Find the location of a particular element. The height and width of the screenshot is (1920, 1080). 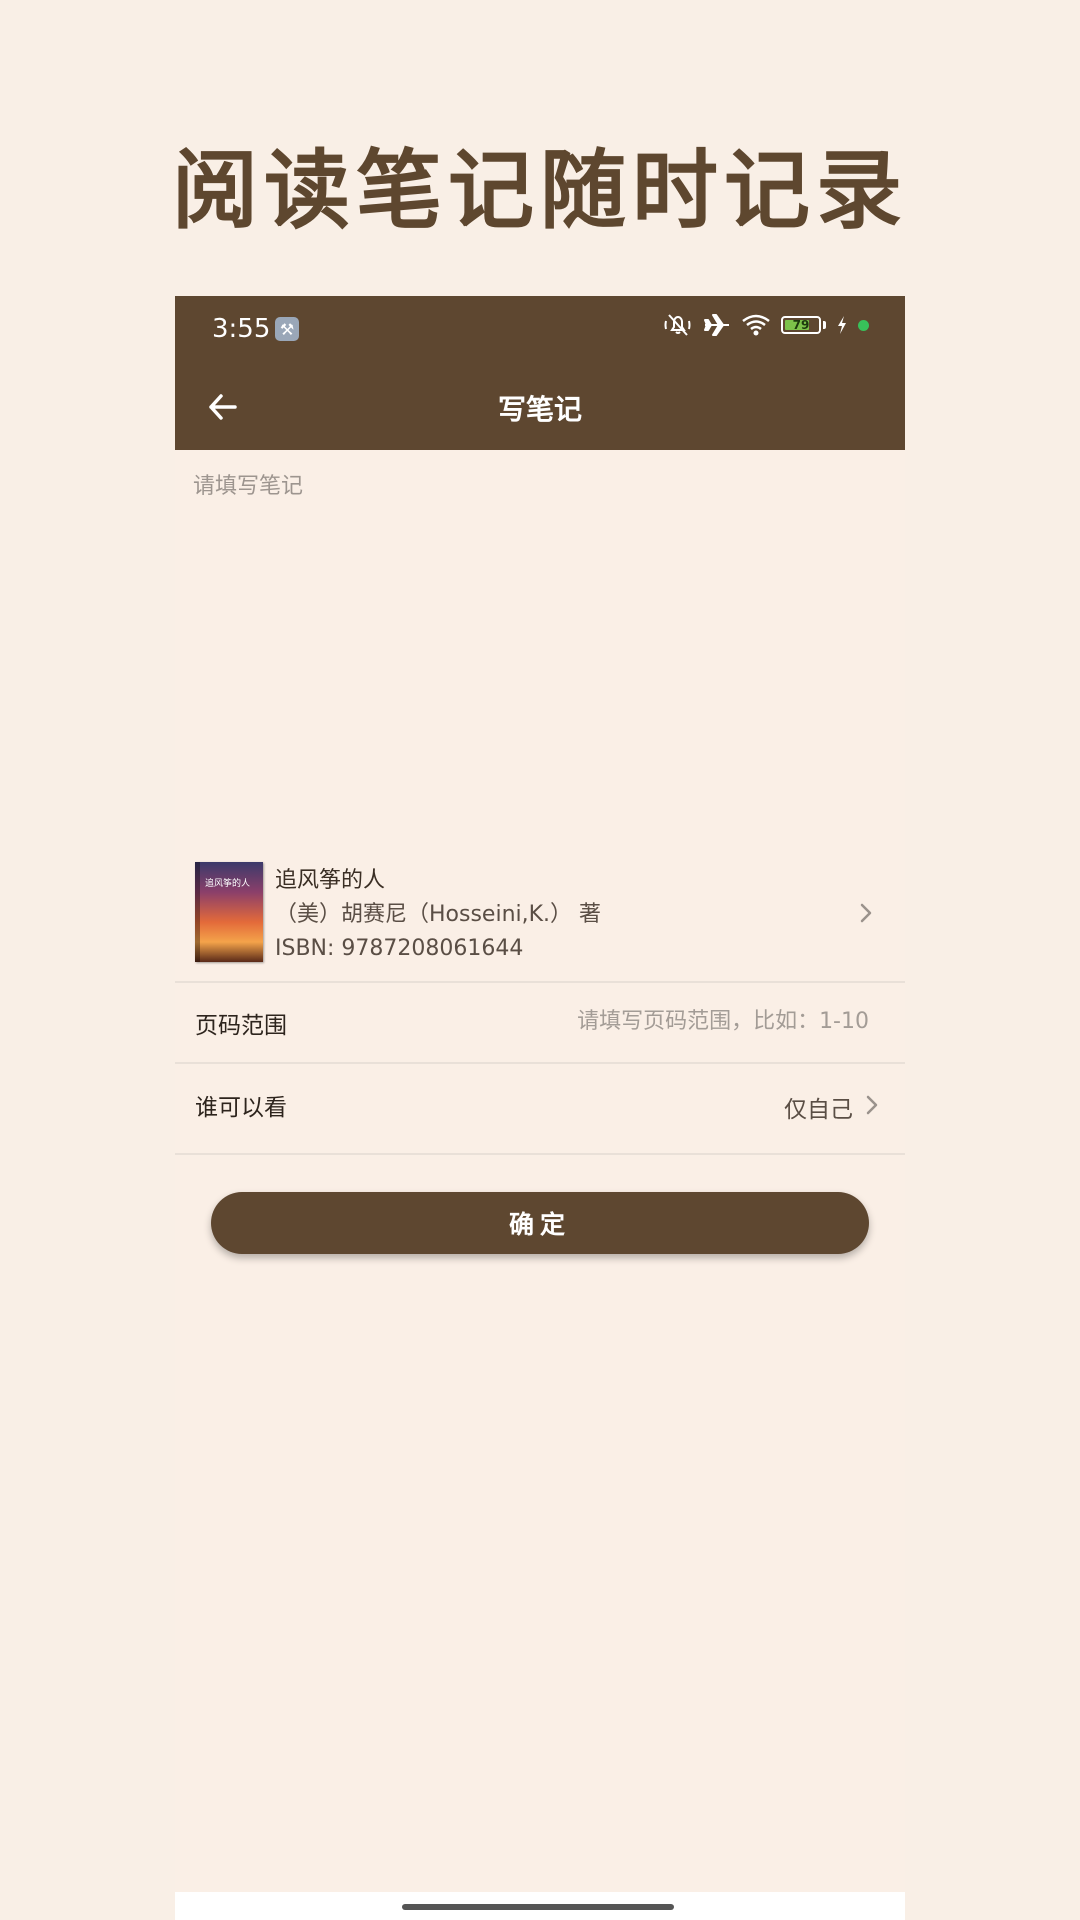

status-time: 3:55 is located at coordinates (241, 329).